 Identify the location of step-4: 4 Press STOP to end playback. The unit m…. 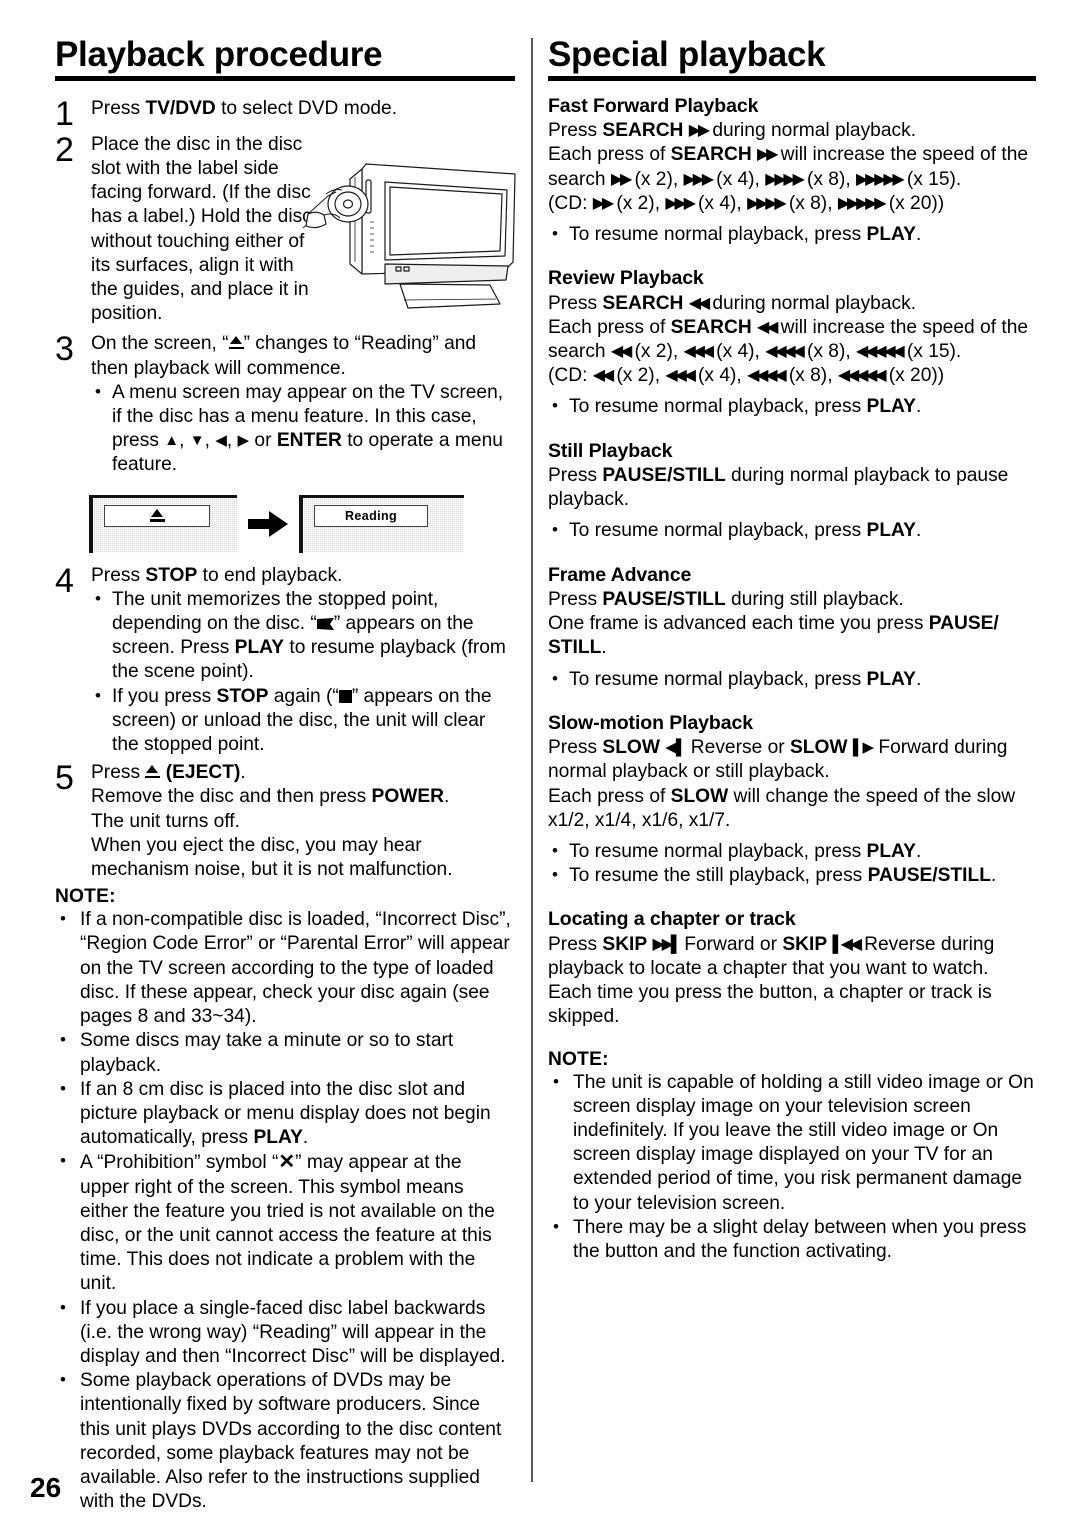
(285, 661).